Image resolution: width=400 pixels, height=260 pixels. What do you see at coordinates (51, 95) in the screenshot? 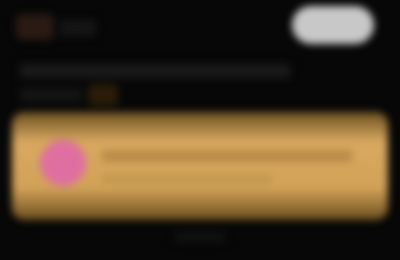
I see `section-title` at bounding box center [51, 95].